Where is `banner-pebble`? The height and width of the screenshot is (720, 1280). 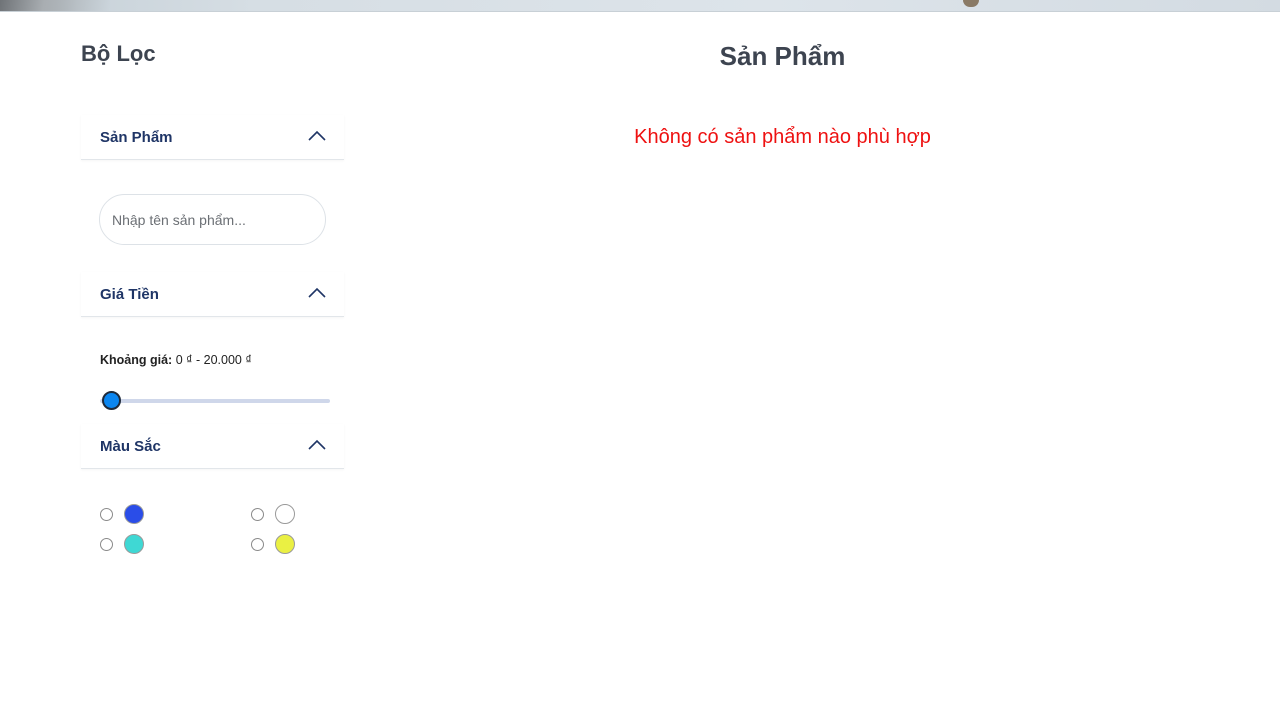 banner-pebble is located at coordinates (971, 3).